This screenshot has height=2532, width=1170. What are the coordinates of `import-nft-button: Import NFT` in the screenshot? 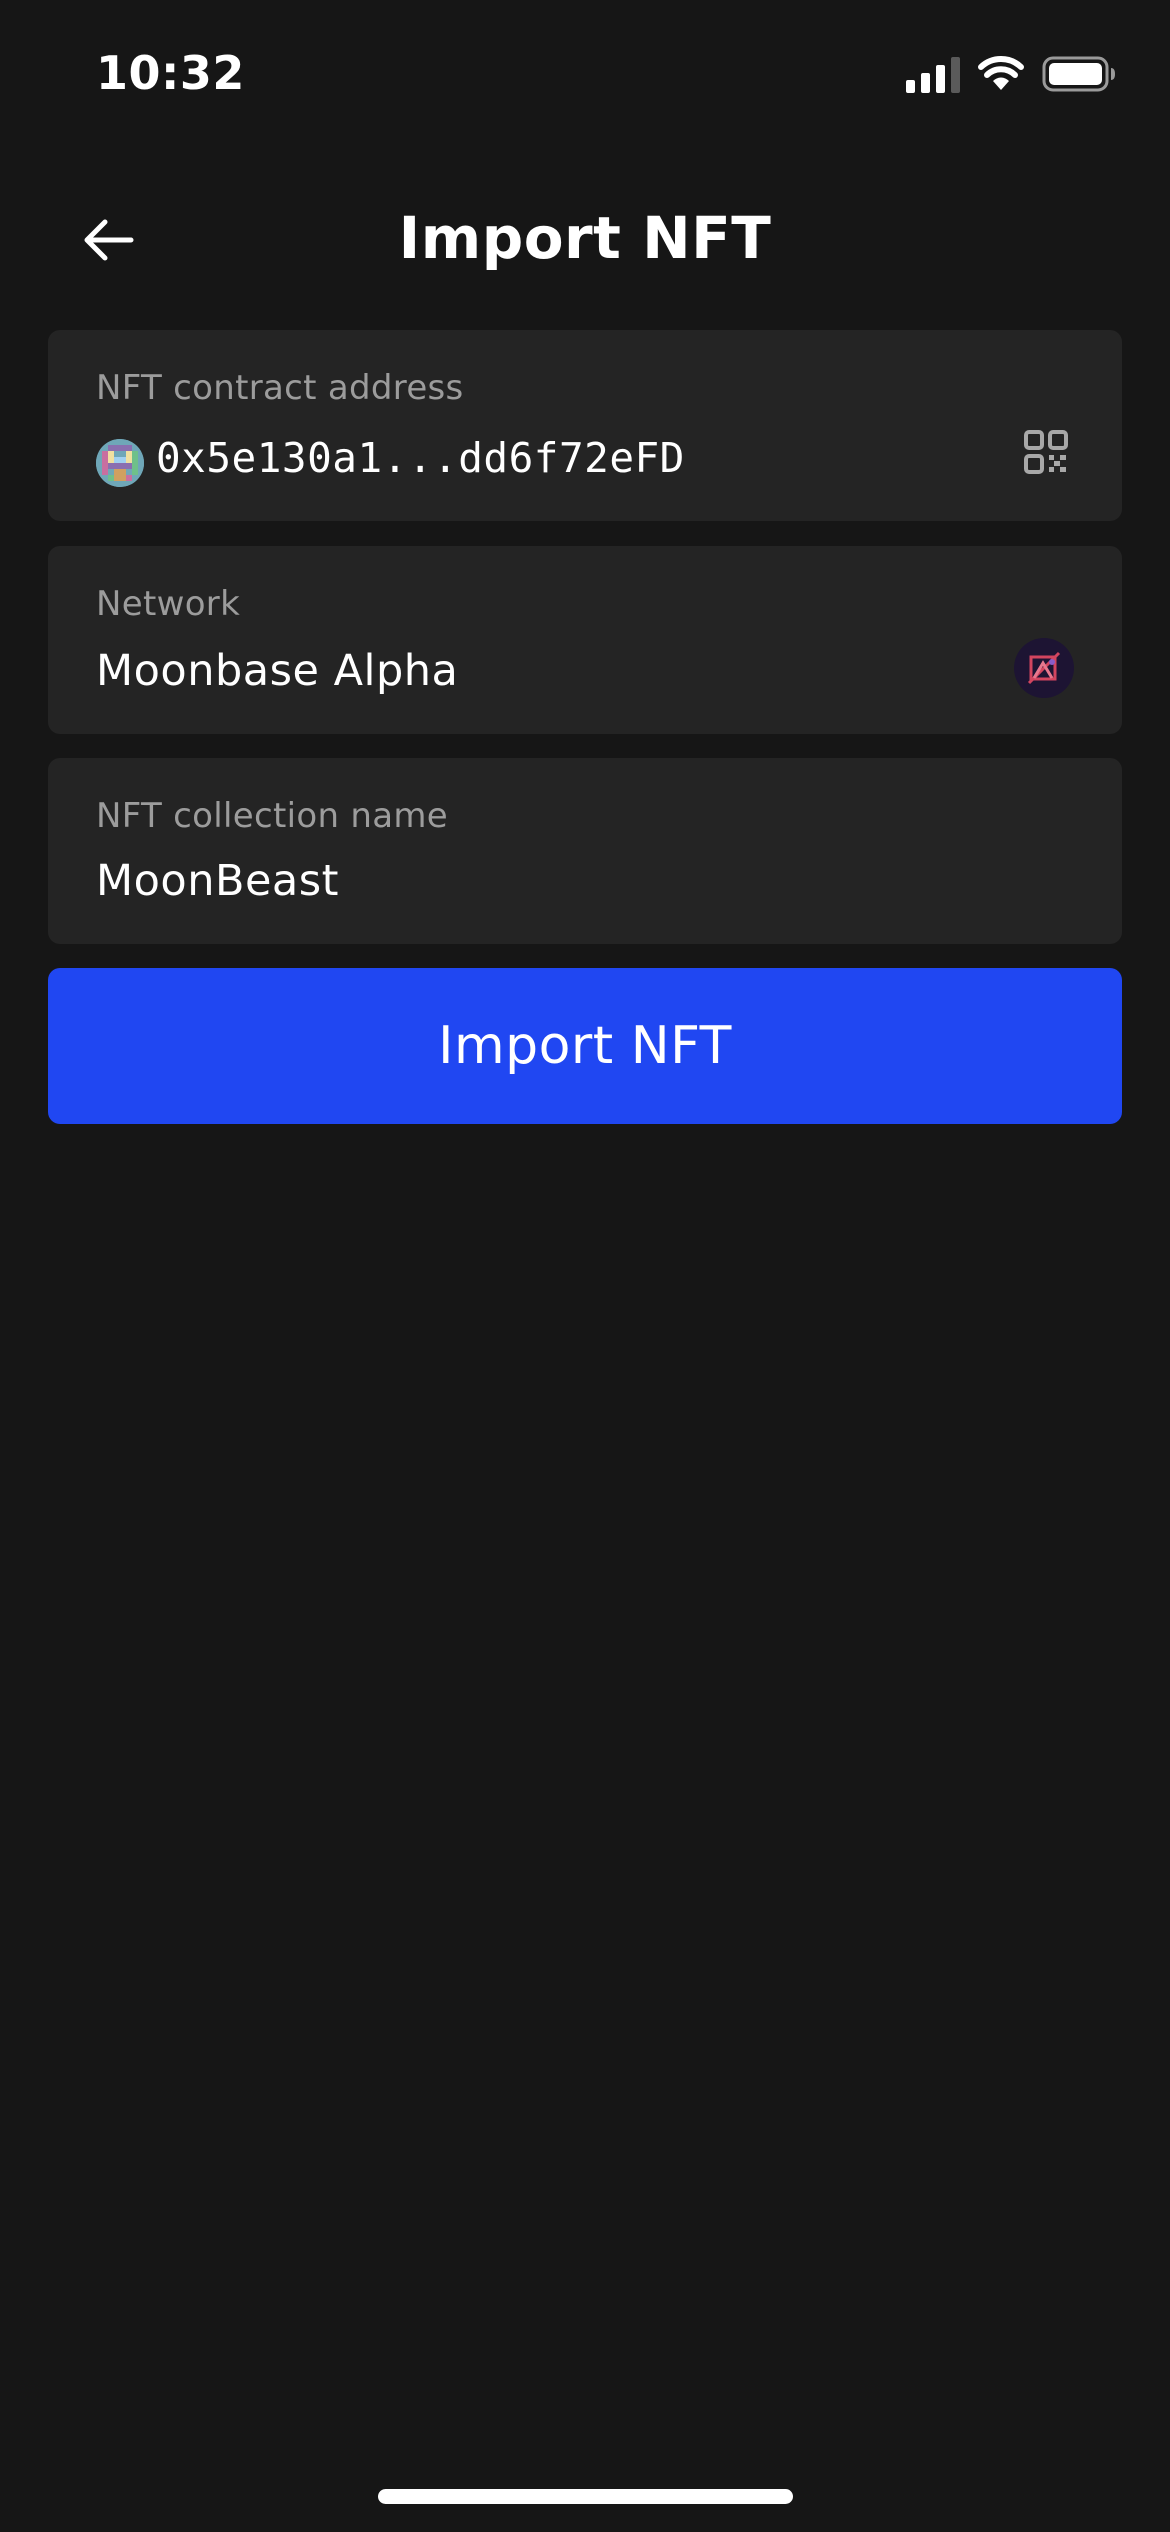 It's located at (585, 1046).